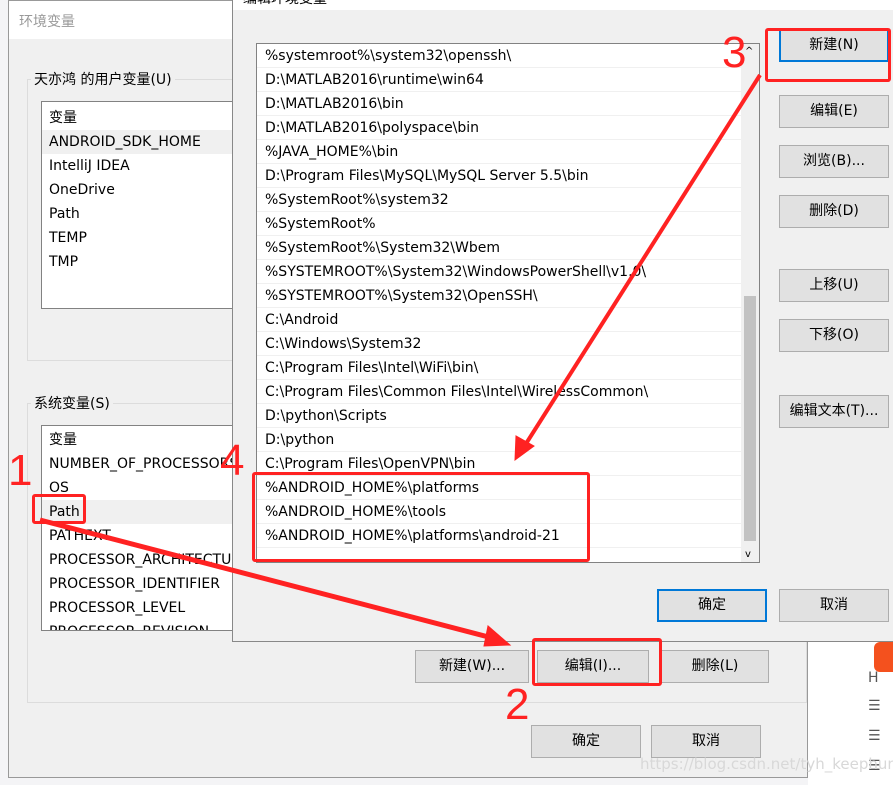 This screenshot has width=893, height=785. I want to click on annotation-2: 2, so click(517, 704).